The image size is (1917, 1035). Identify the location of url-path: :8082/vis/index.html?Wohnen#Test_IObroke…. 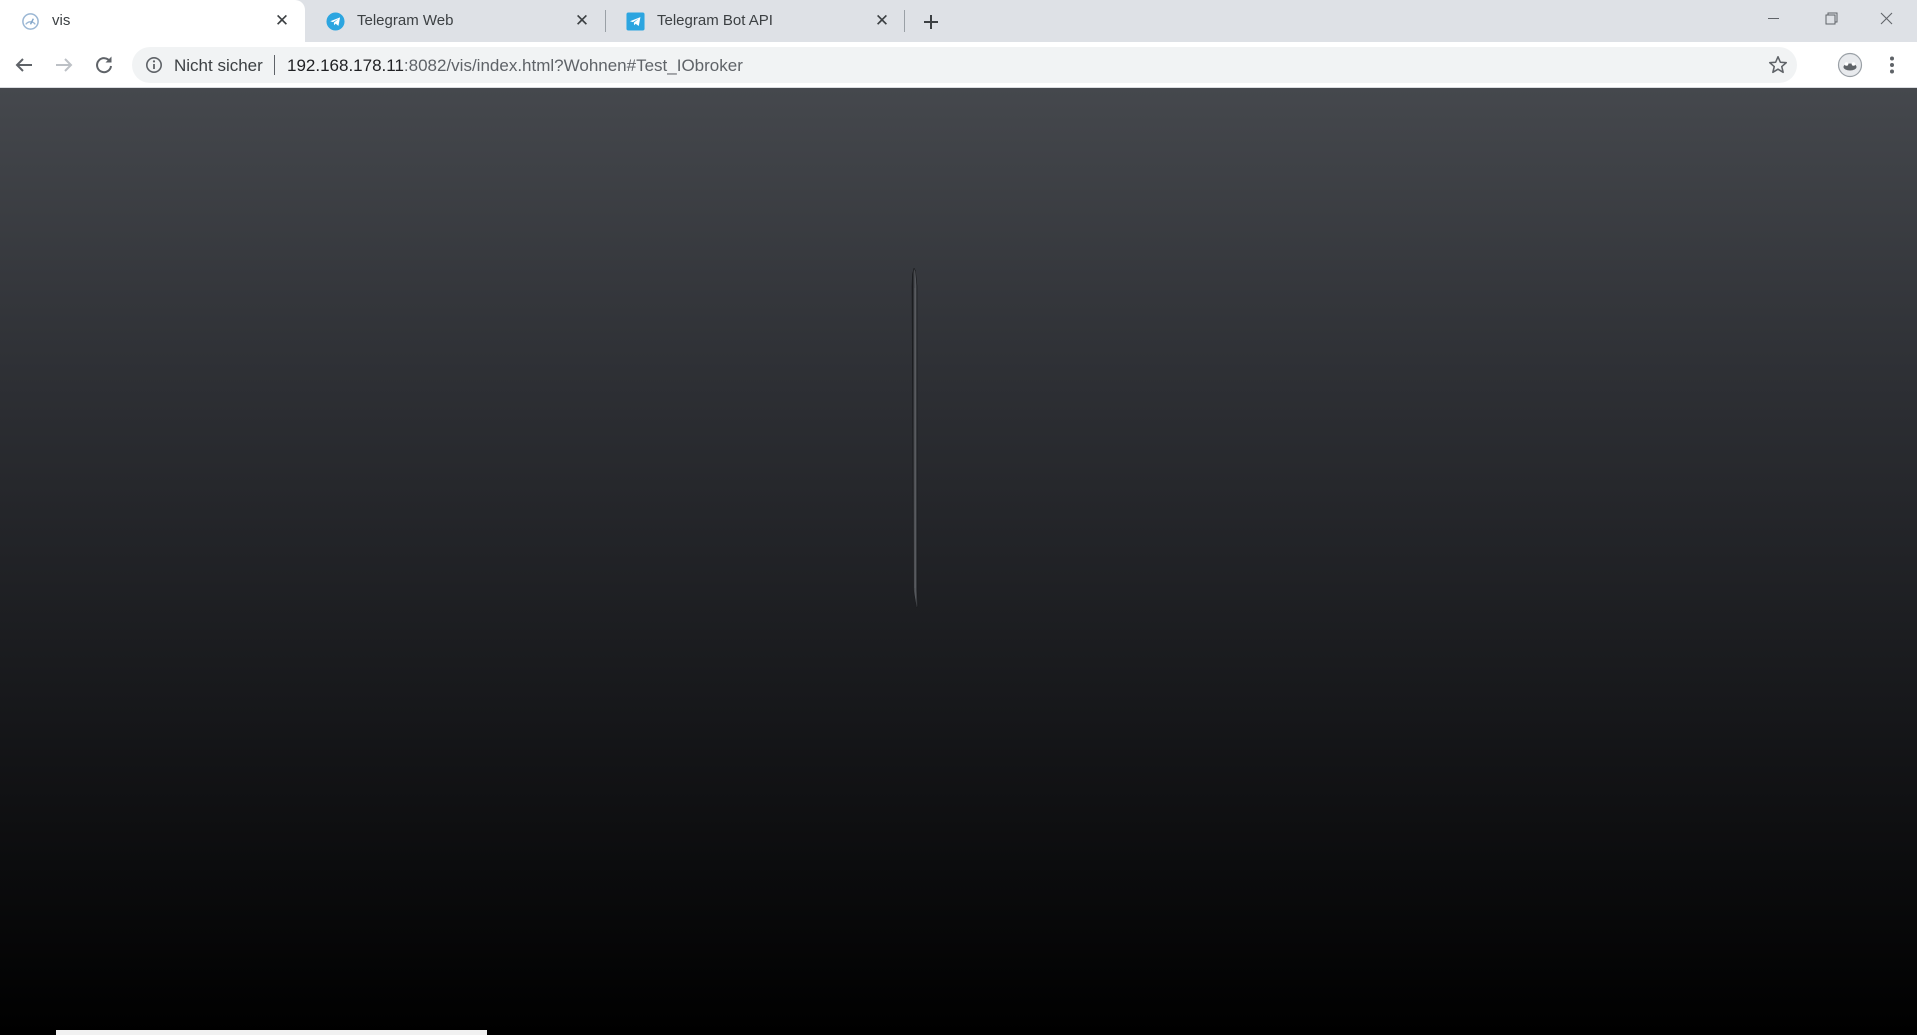
(573, 65).